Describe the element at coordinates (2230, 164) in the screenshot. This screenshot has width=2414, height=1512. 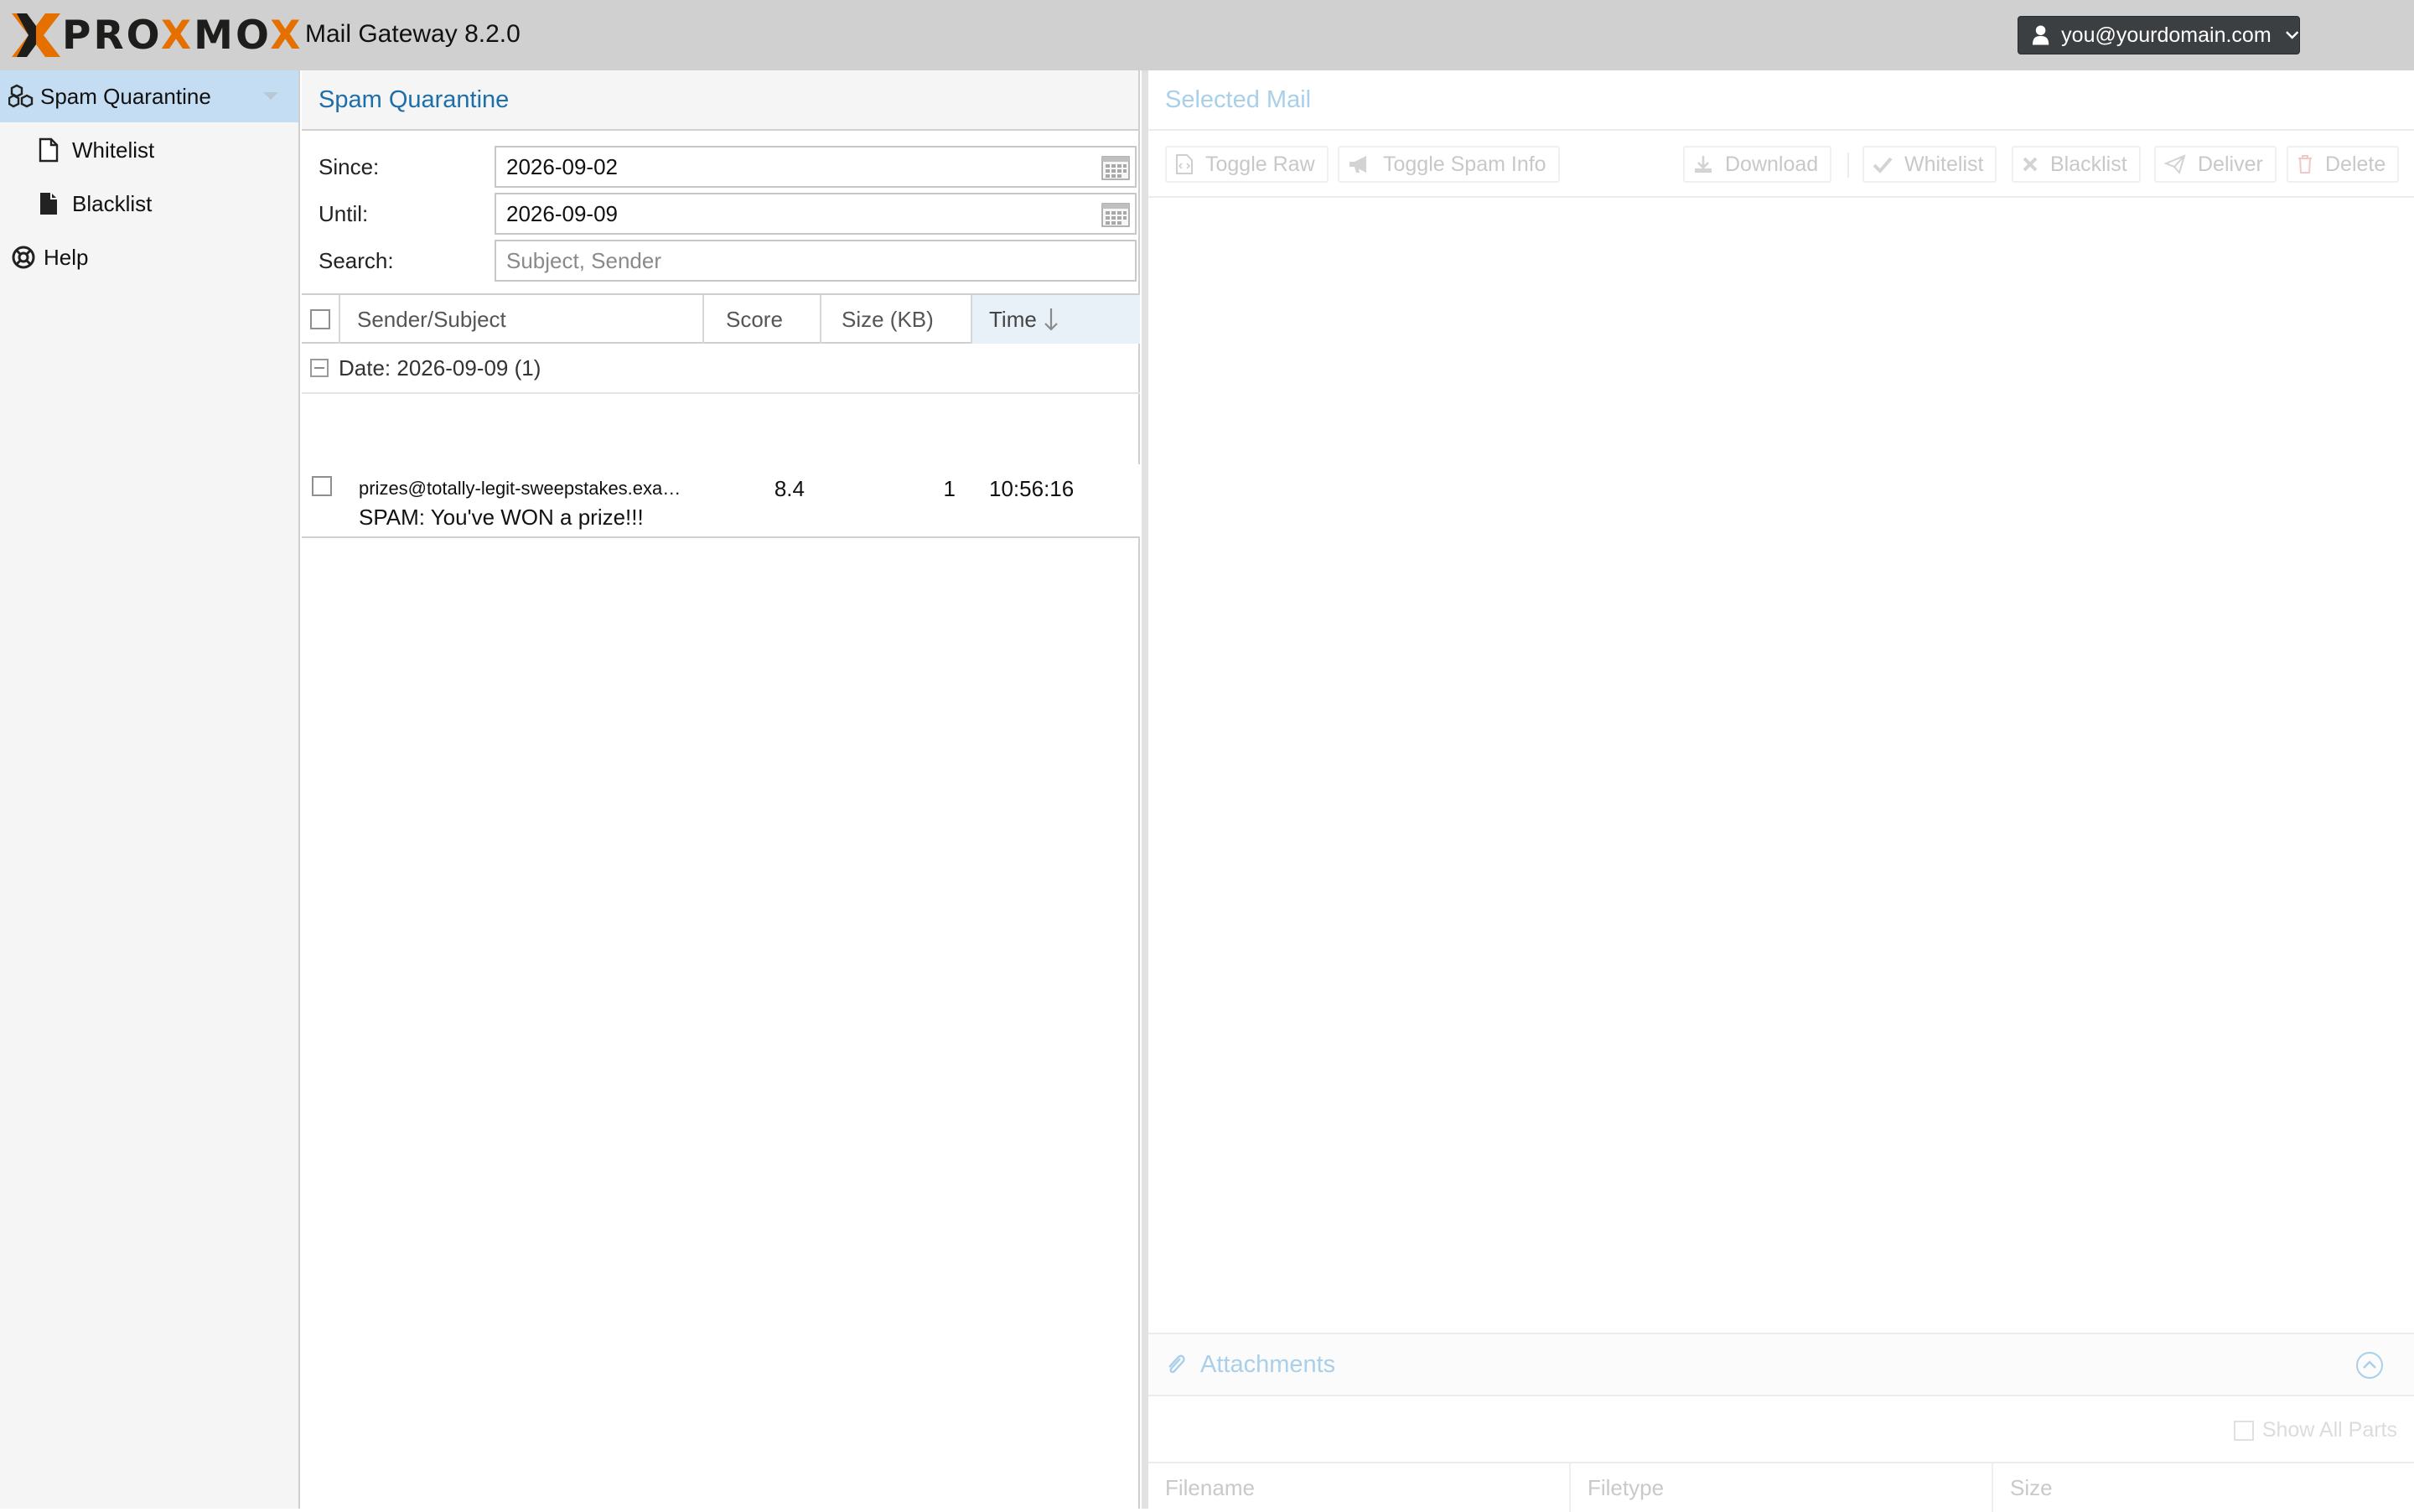
I see `button-label: Deliver` at that location.